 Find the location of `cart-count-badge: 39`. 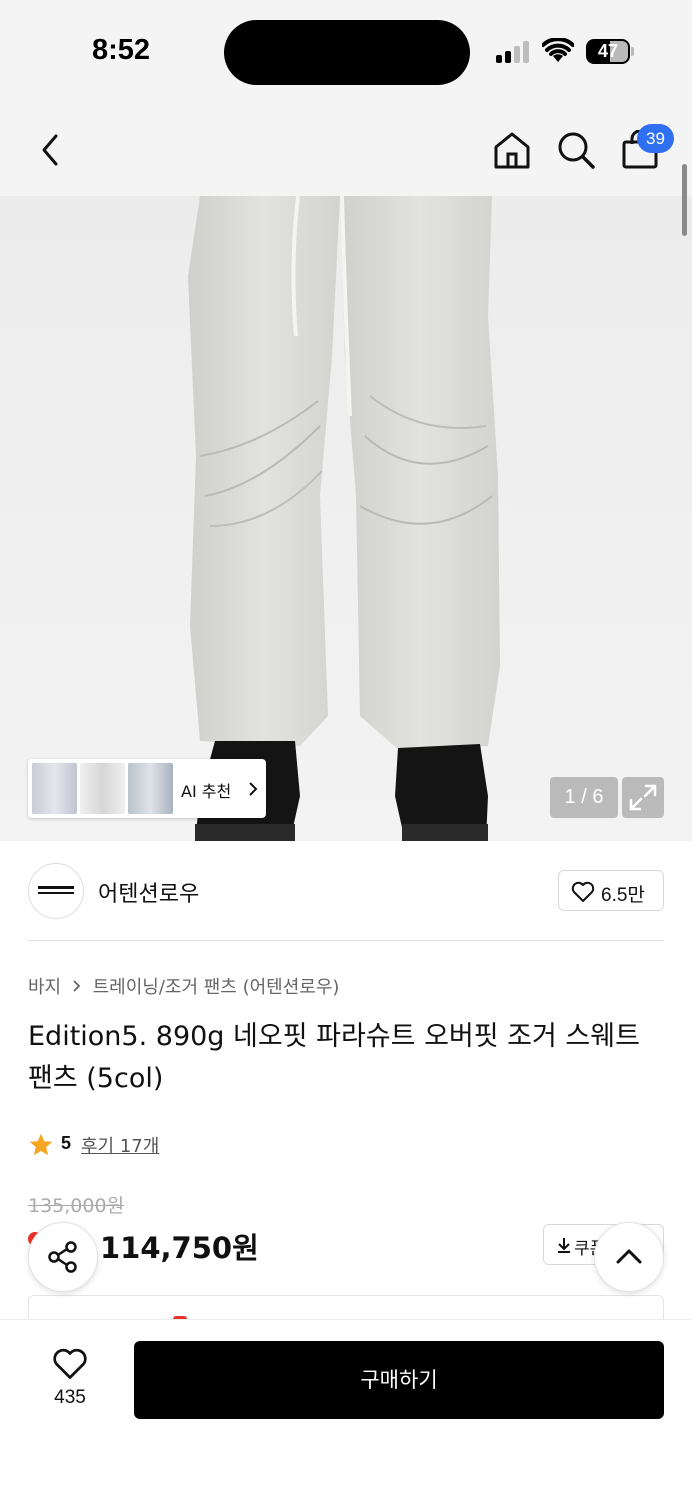

cart-count-badge: 39 is located at coordinates (655, 138).